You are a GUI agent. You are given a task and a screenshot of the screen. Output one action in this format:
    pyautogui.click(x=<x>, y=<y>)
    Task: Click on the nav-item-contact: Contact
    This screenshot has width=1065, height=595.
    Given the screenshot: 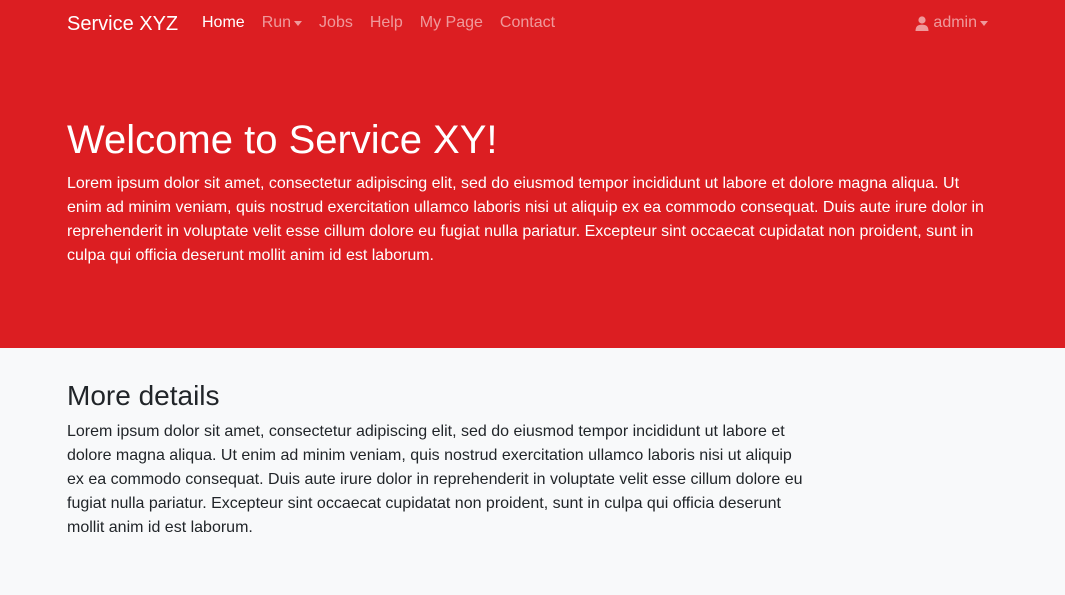 What is the action you would take?
    pyautogui.click(x=527, y=23)
    